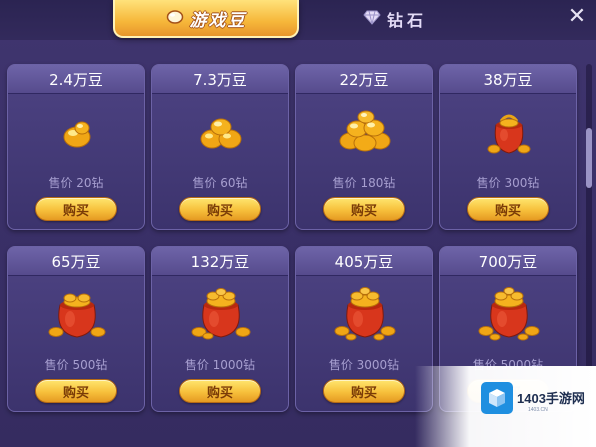 This screenshot has width=596, height=447. I want to click on watermark-logo-icon, so click(497, 398).